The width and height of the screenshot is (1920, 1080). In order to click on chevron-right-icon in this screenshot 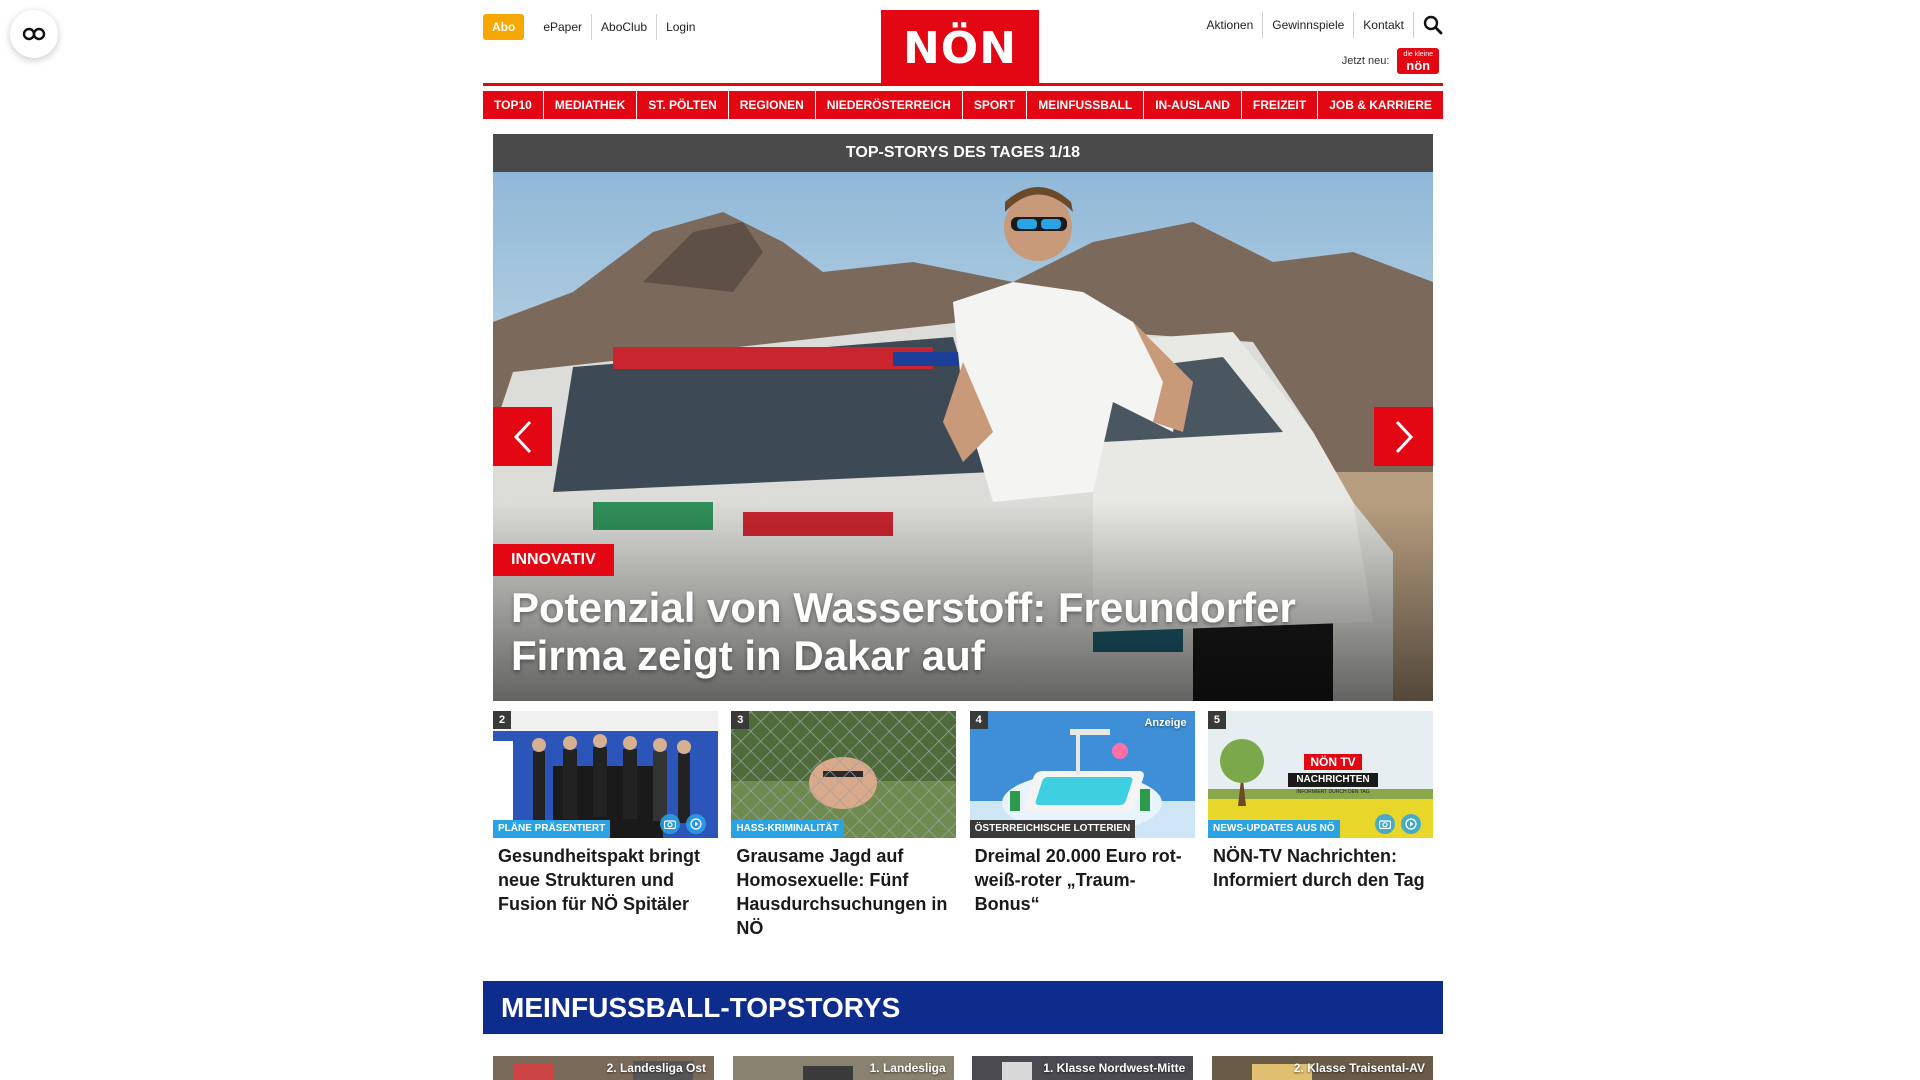, I will do `click(1404, 436)`.